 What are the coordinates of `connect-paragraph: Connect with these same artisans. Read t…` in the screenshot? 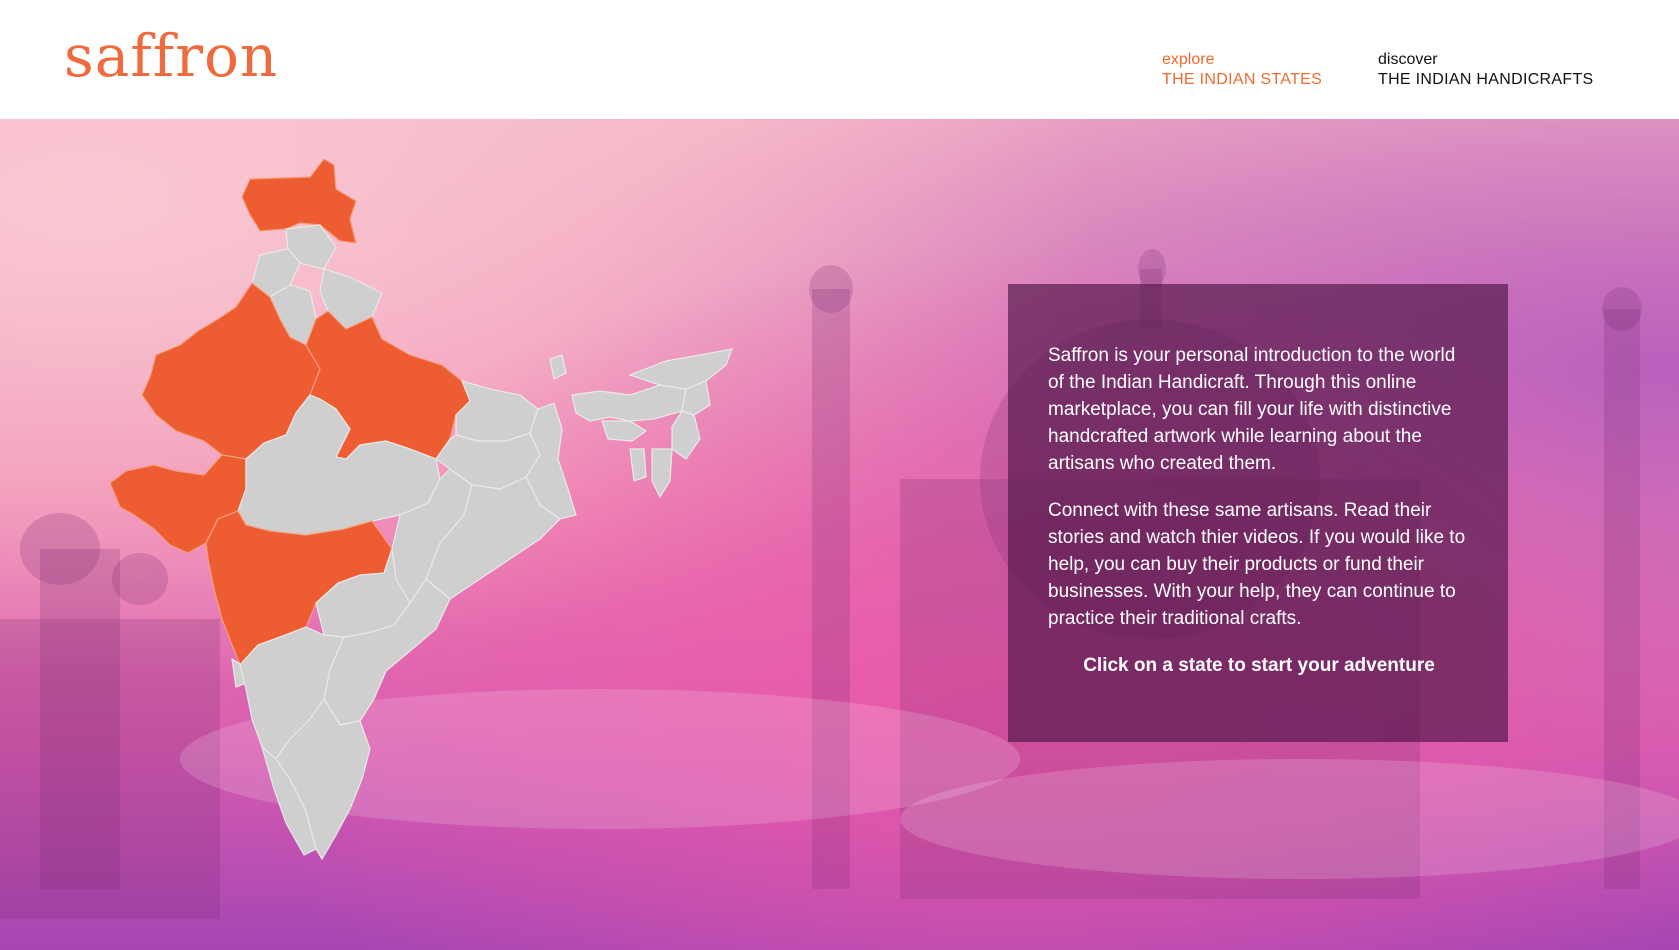 It's located at (1257, 564).